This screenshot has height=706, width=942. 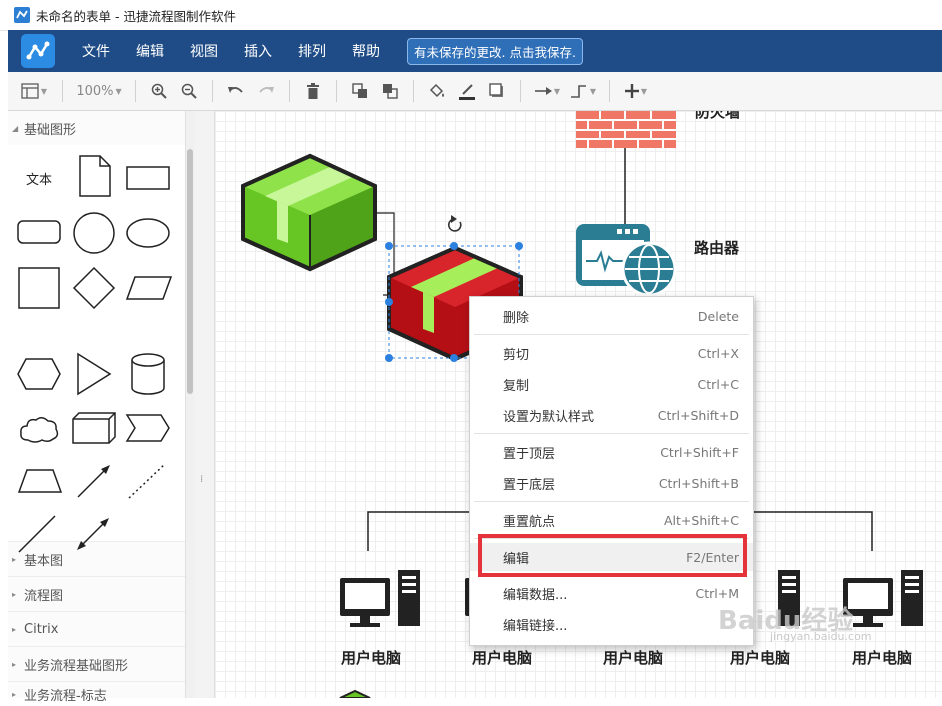 I want to click on menu-item-label: 置于顶层, so click(x=529, y=454).